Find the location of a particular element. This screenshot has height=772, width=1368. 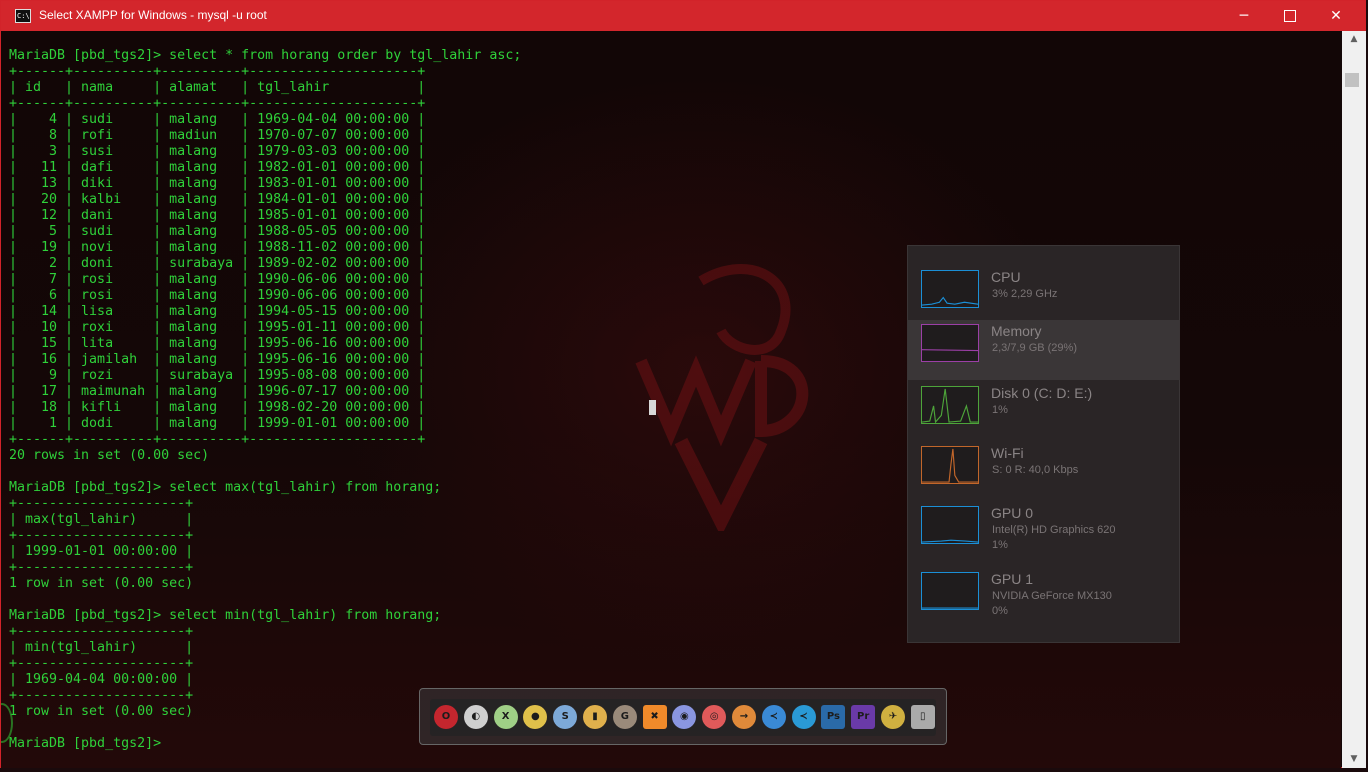

perf-item-name: CPU is located at coordinates (1006, 277).